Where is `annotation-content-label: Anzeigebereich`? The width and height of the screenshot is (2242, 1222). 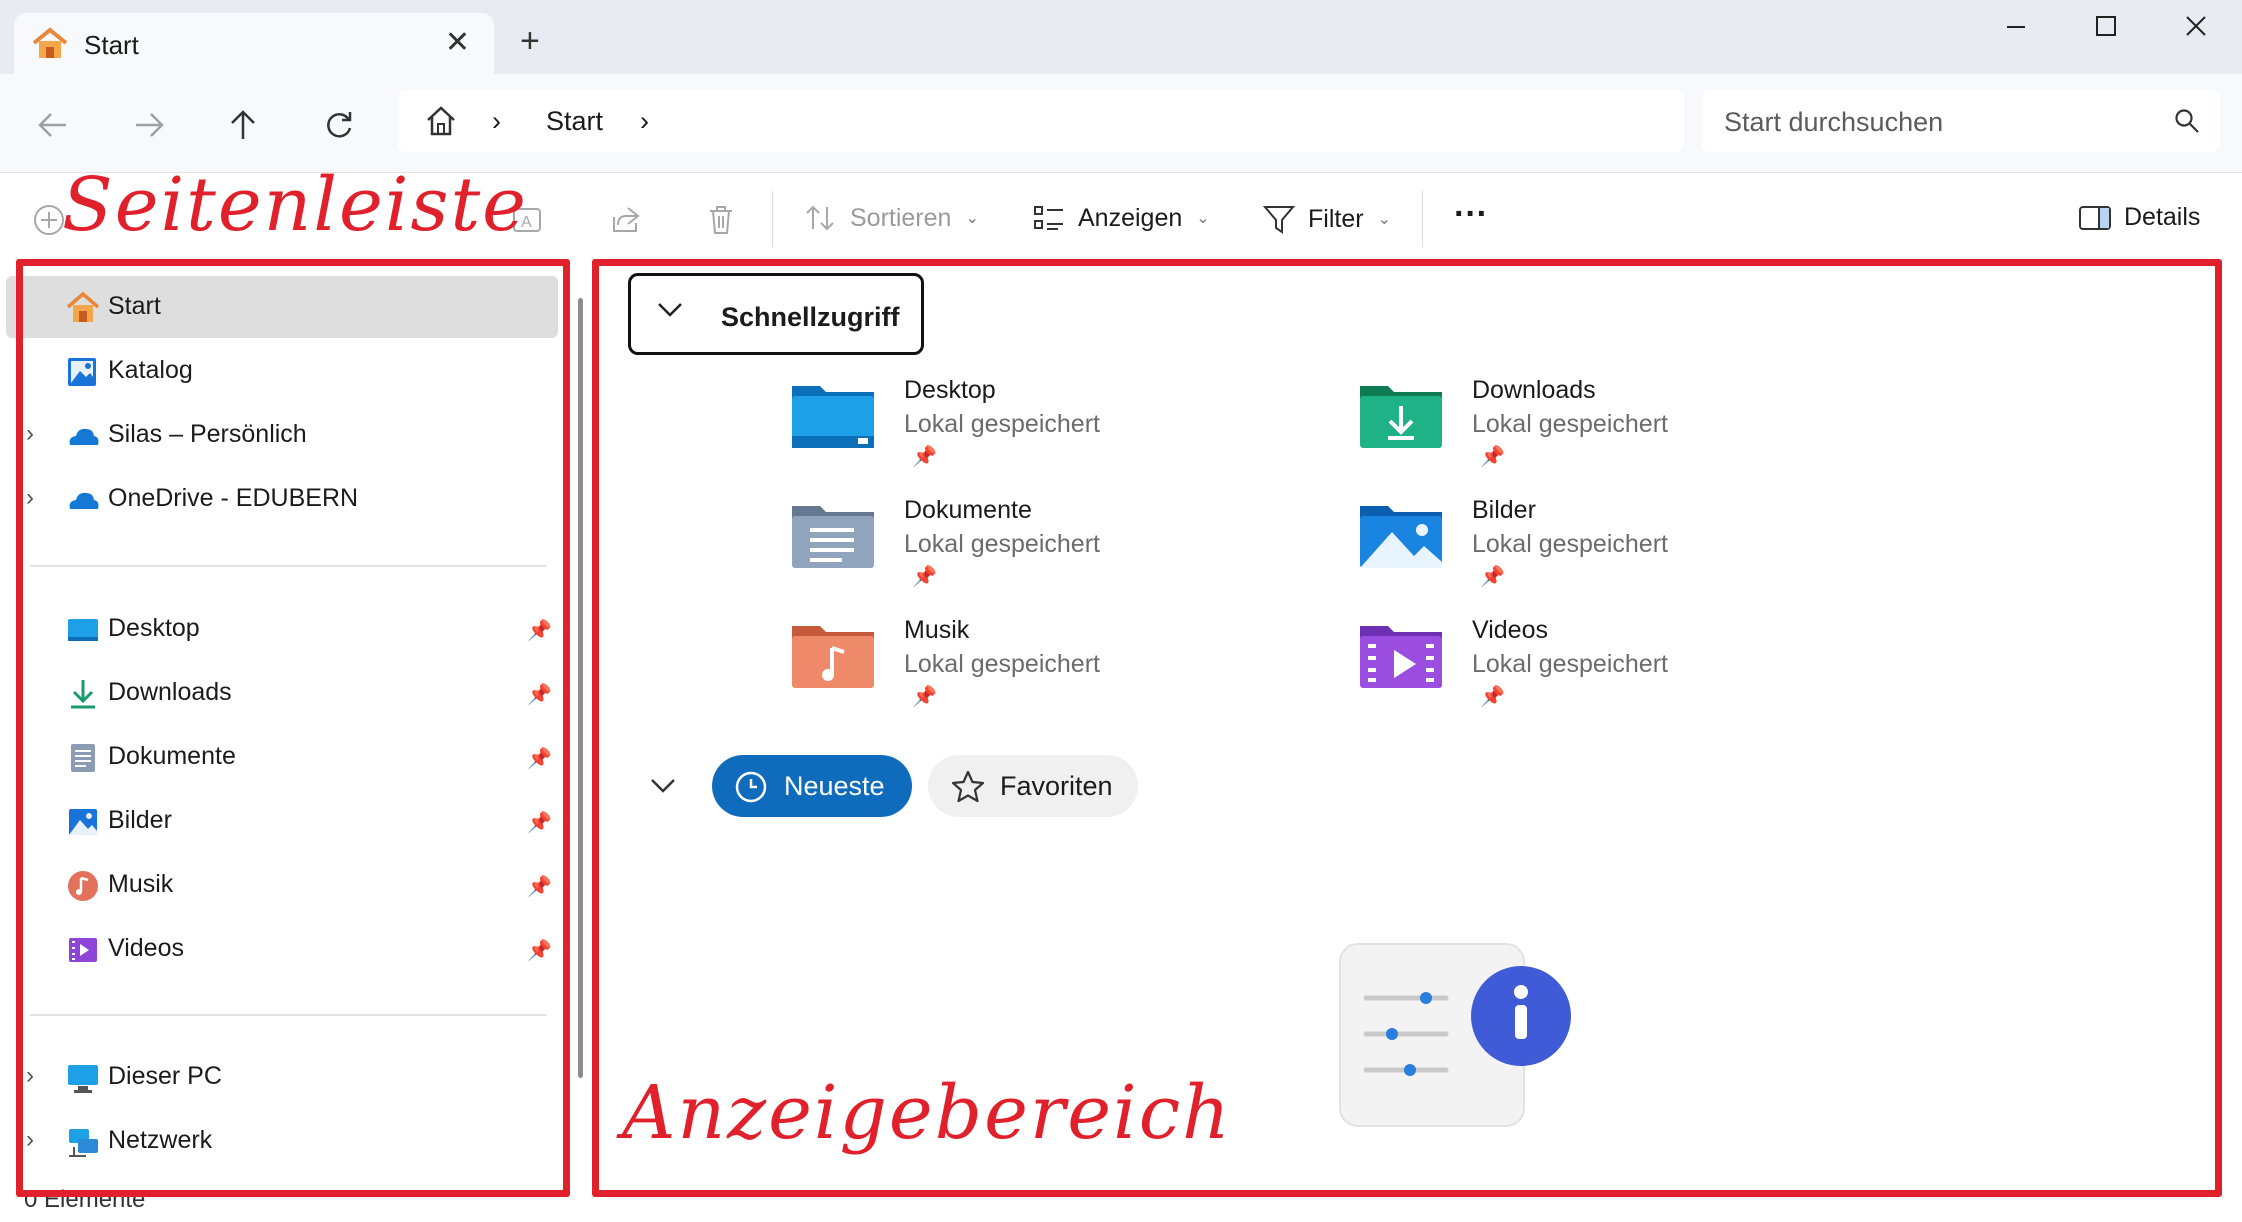
annotation-content-label: Anzeigebereich is located at coordinates (927, 1113).